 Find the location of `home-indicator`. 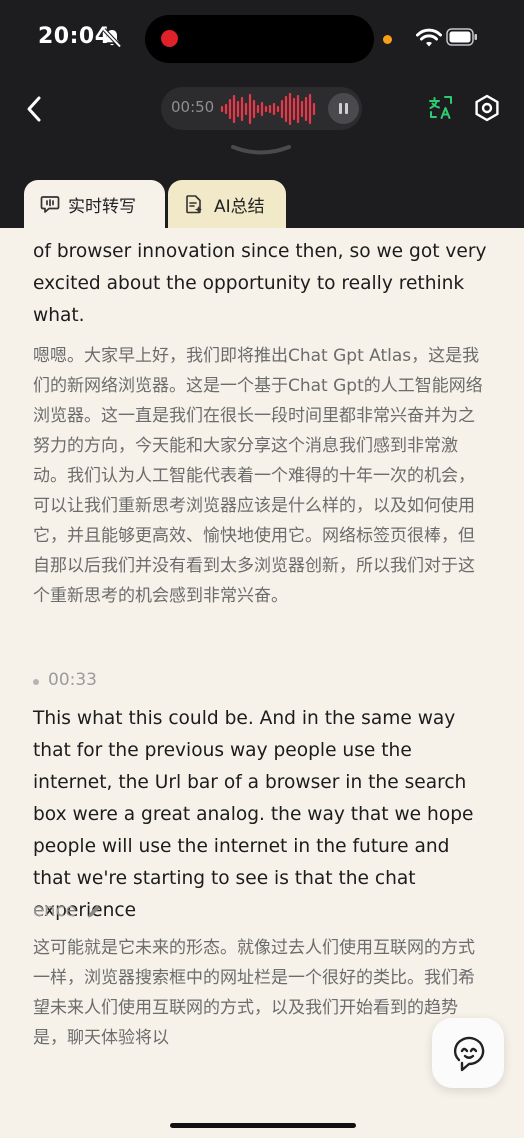

home-indicator is located at coordinates (263, 1125).